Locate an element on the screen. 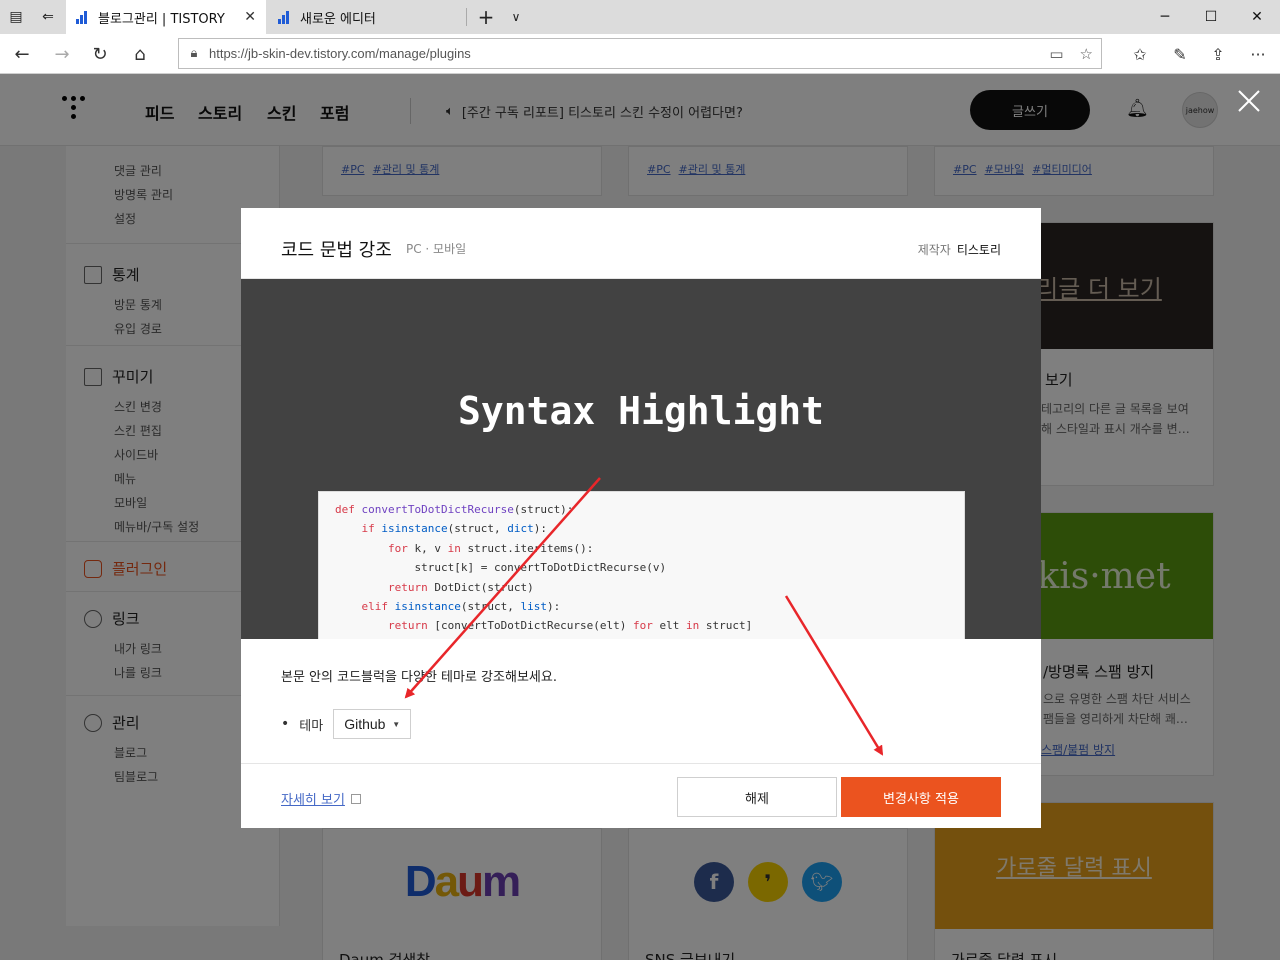 The image size is (1280, 960). modal-header: 코드 문법 강조 PC · 모바일 제작자 티스토리 is located at coordinates (641, 243).